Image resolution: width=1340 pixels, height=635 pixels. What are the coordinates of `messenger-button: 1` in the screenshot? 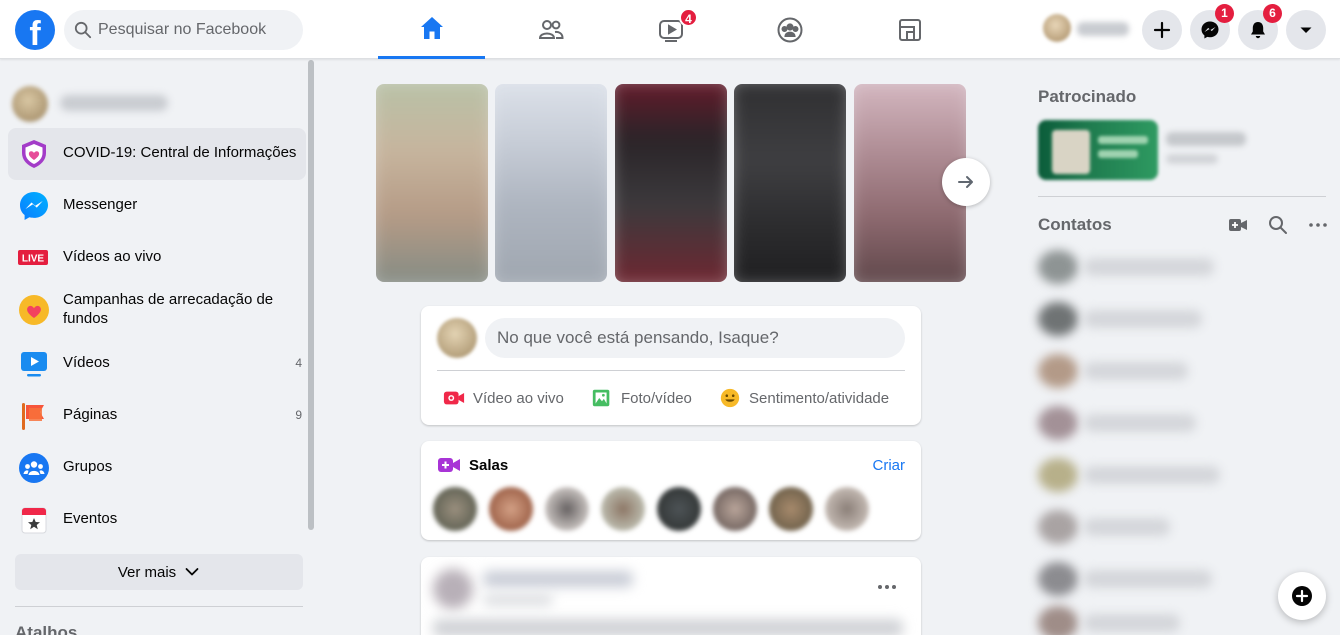 It's located at (1212, 27).